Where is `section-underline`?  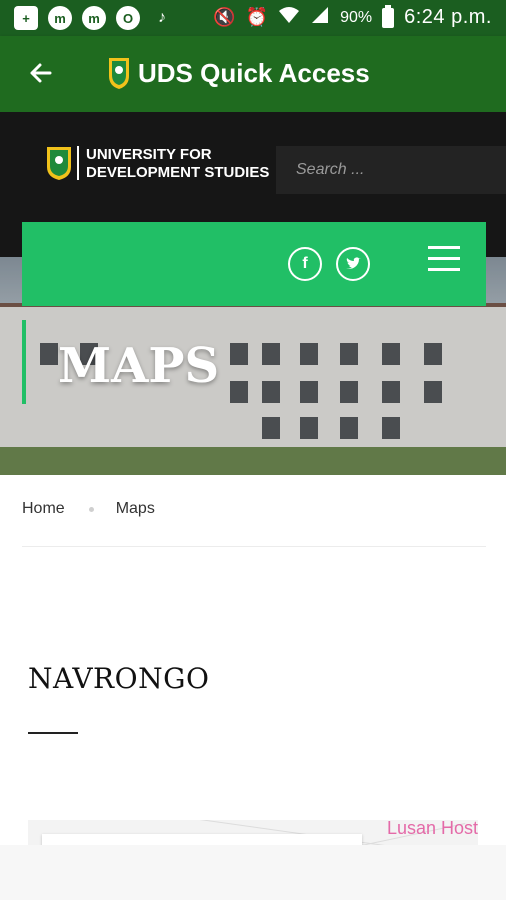
section-underline is located at coordinates (53, 733).